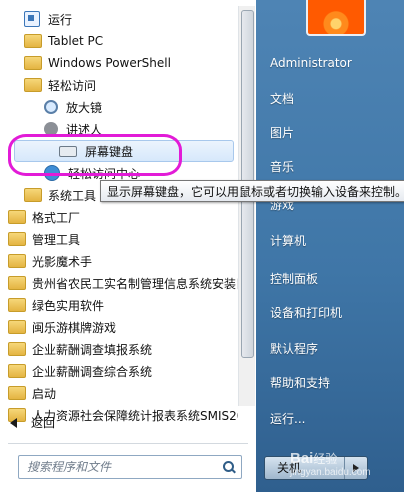 Image resolution: width=404 pixels, height=492 pixels. What do you see at coordinates (56, 239) in the screenshot?
I see `program-label: 管理工具` at bounding box center [56, 239].